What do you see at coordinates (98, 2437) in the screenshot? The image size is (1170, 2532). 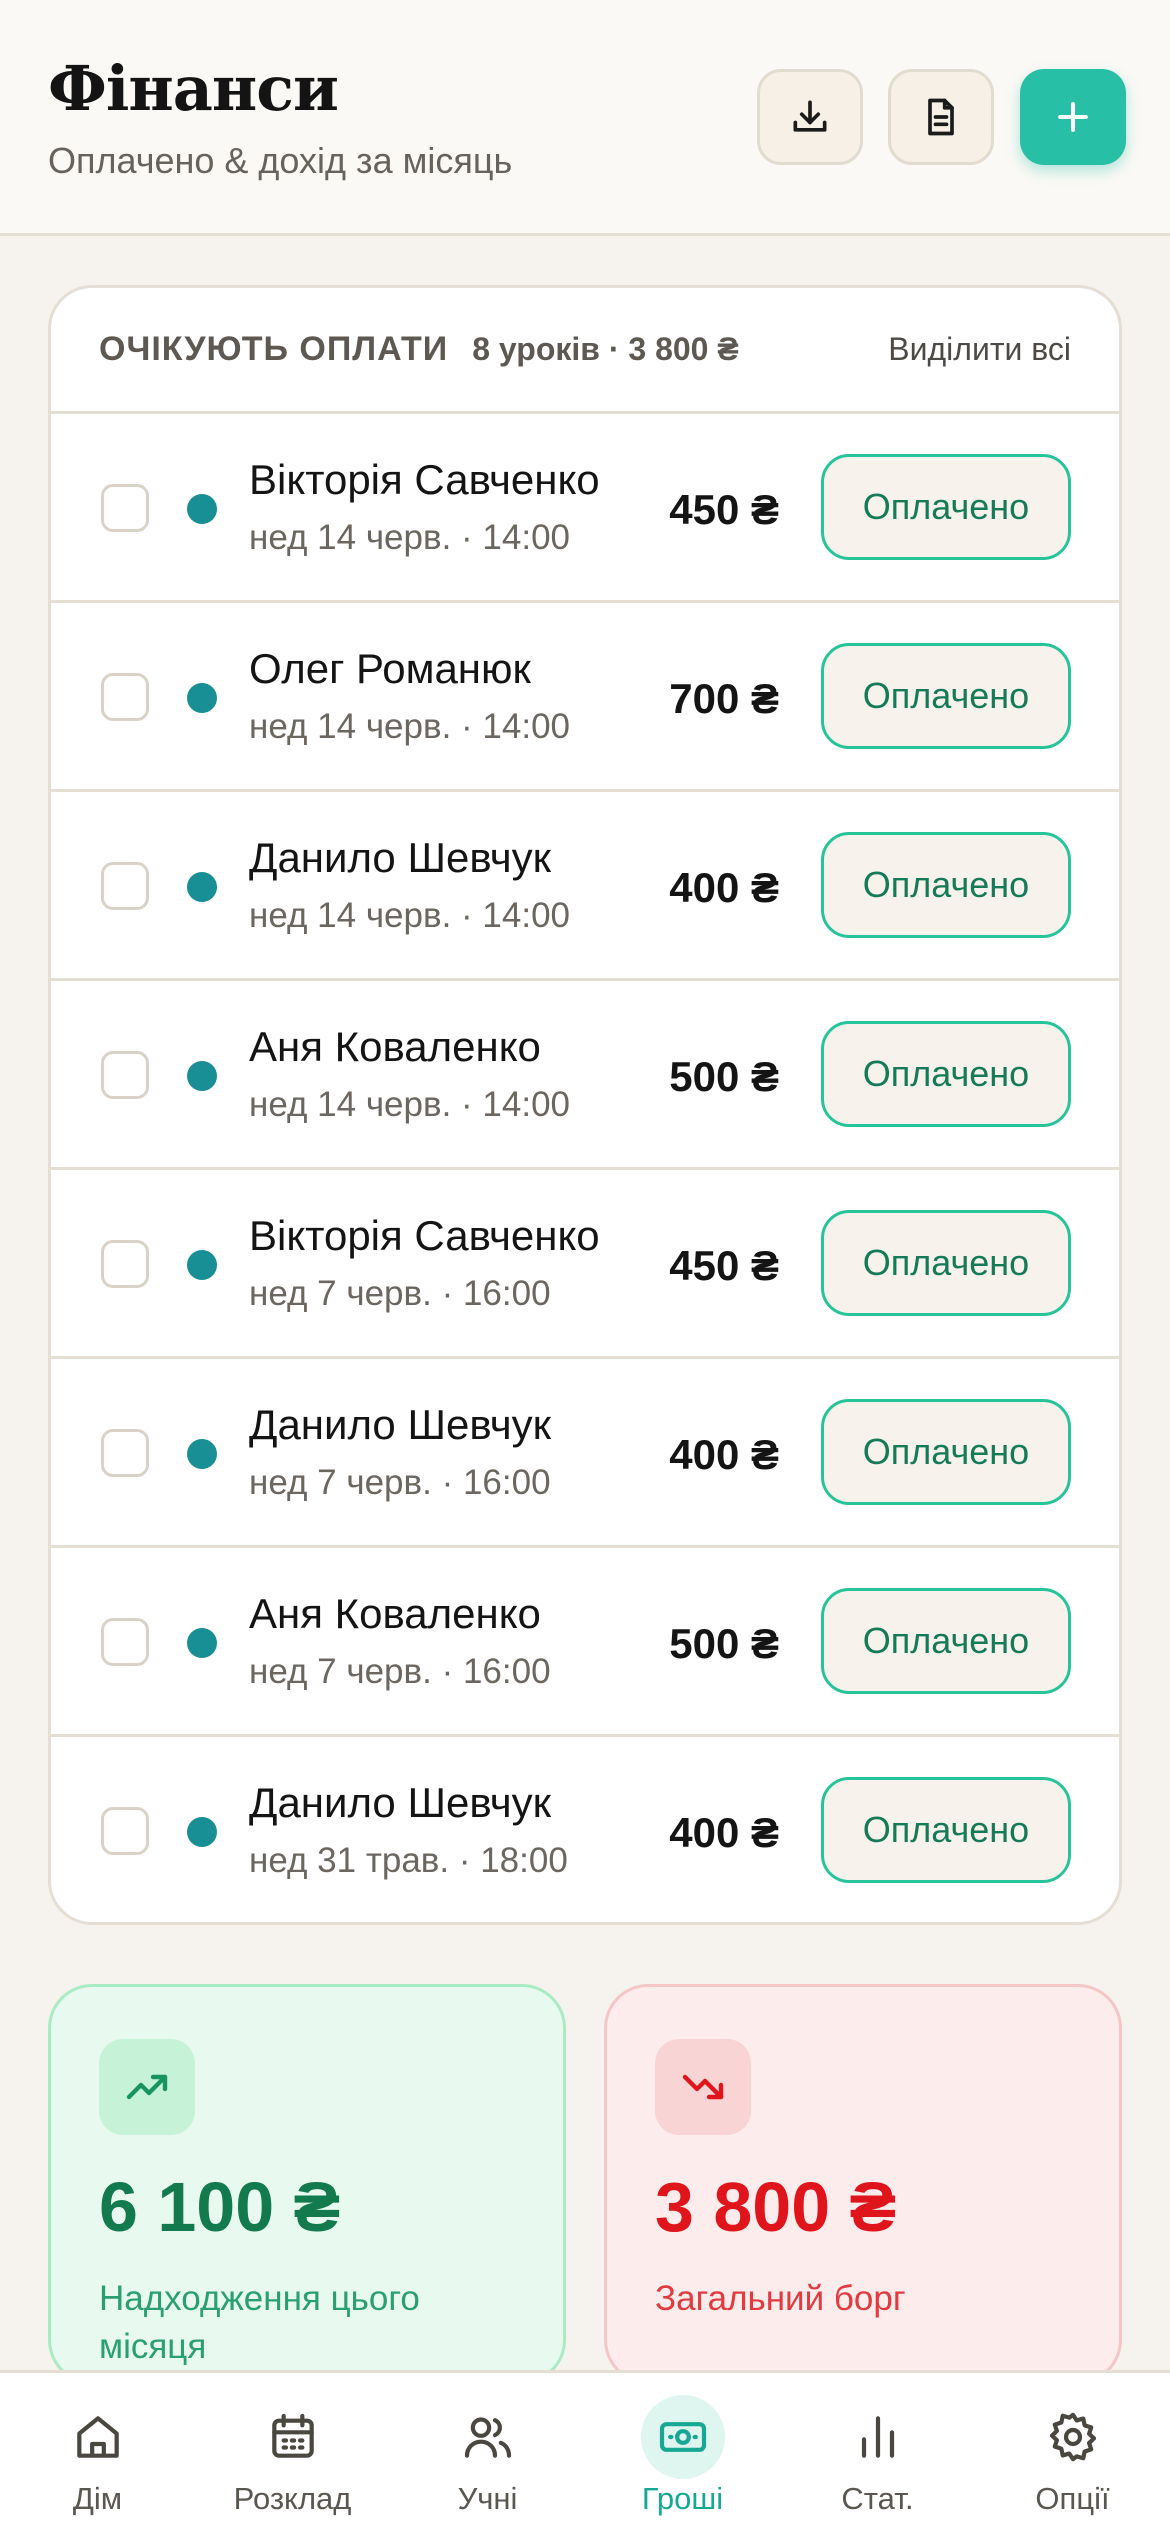 I see `home-icon` at bounding box center [98, 2437].